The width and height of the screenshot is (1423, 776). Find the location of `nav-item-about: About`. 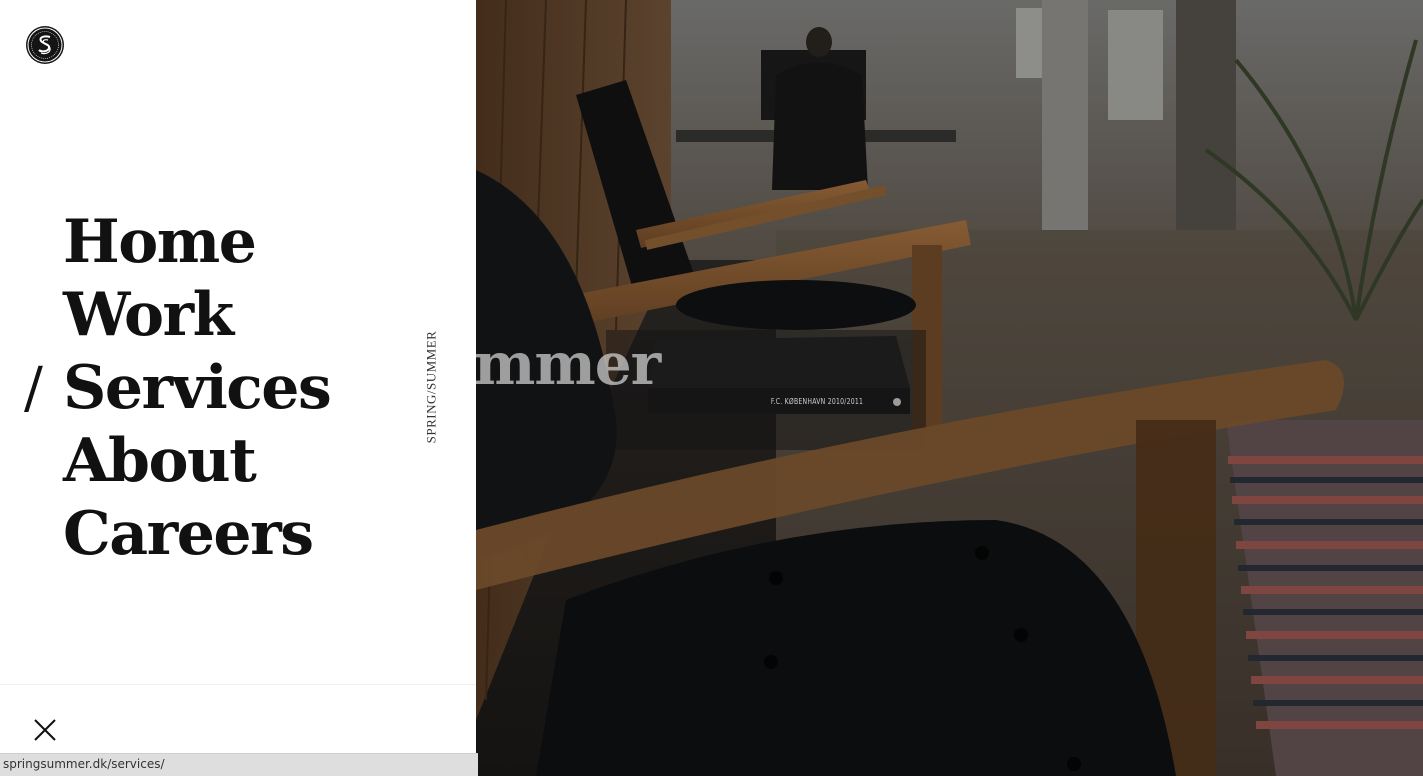

nav-item-about: About is located at coordinates (177, 461).